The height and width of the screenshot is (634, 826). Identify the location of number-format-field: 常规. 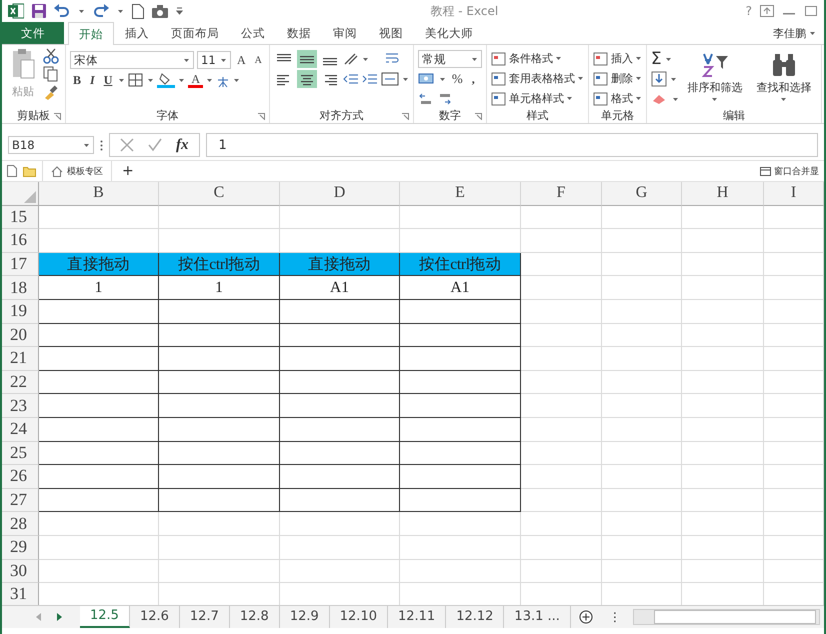
(450, 59).